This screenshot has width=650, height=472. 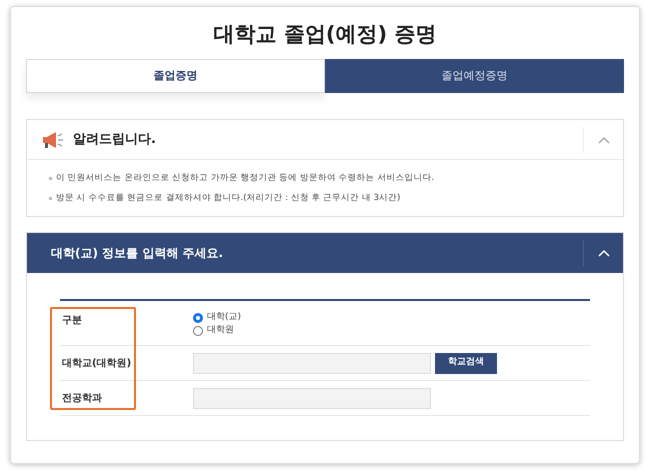 I want to click on page-title: 대학교 졸업(예정) 증명, so click(x=325, y=34).